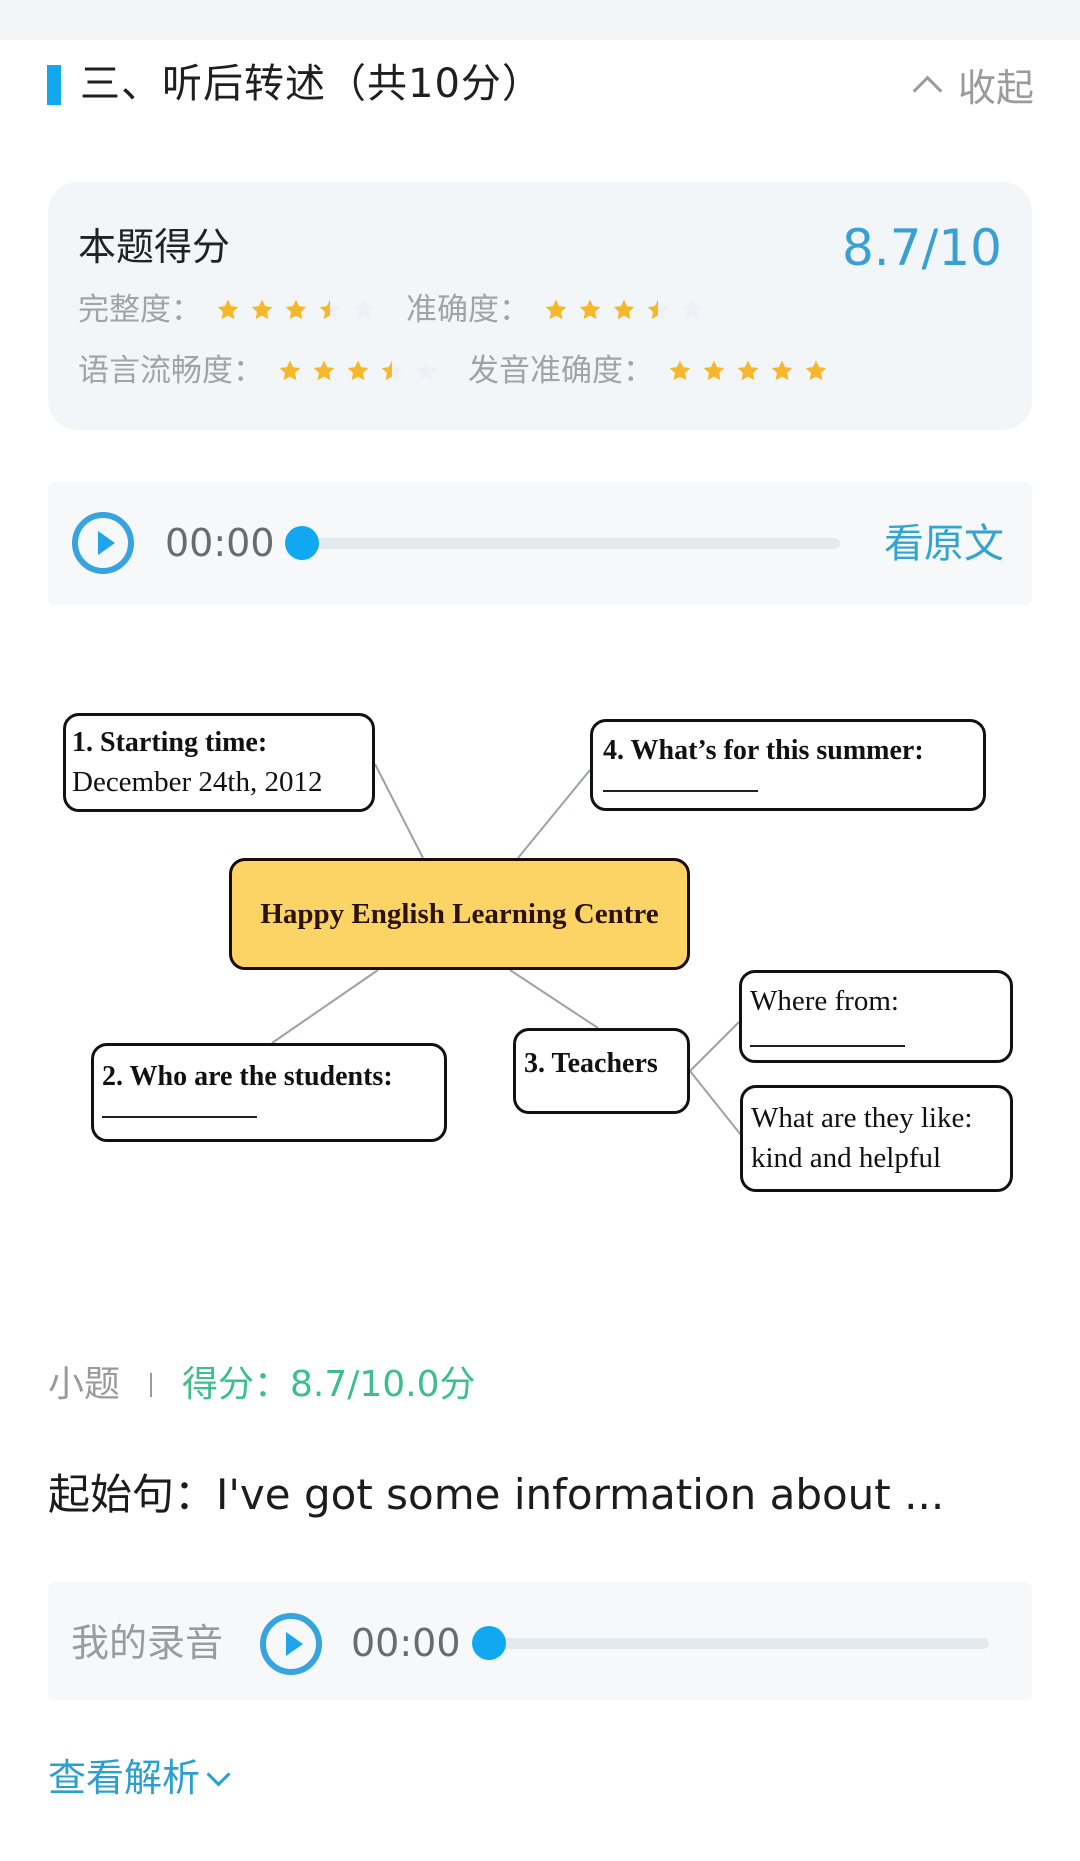 The height and width of the screenshot is (1861, 1080). Describe the element at coordinates (846, 1158) in the screenshot. I see `node-value: kind and helpful` at that location.